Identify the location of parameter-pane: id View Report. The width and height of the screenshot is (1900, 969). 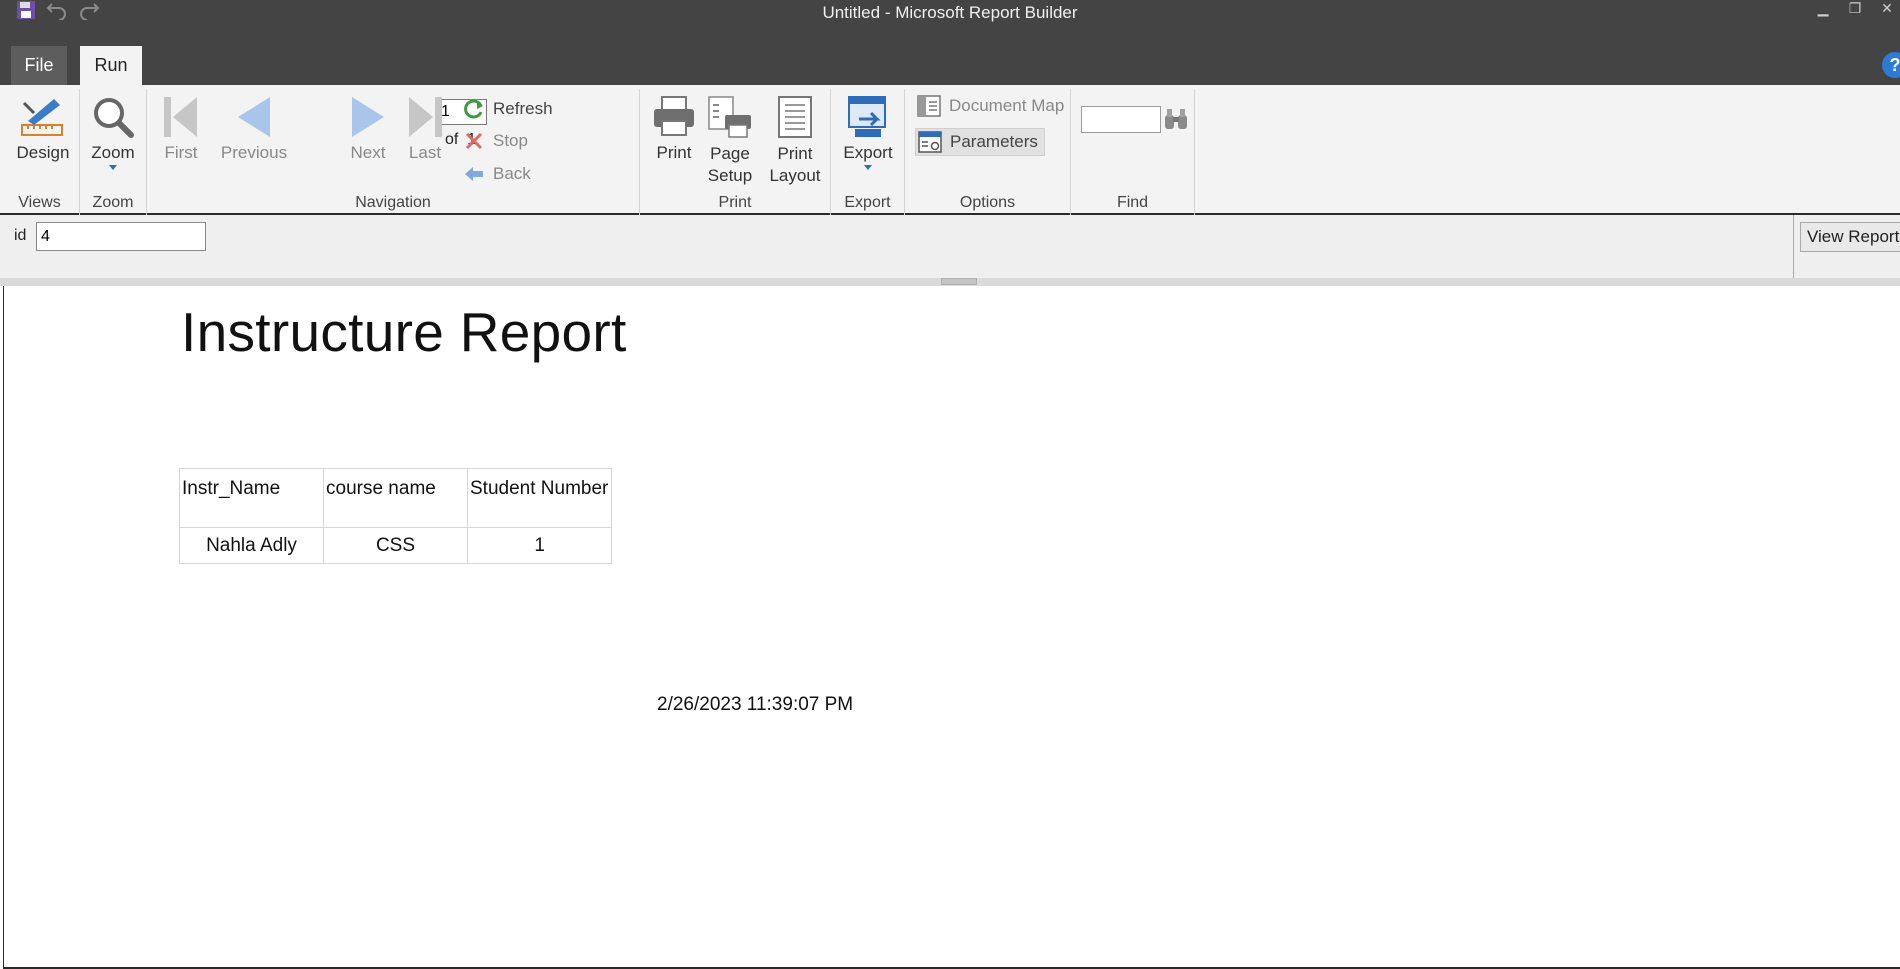
(950, 246).